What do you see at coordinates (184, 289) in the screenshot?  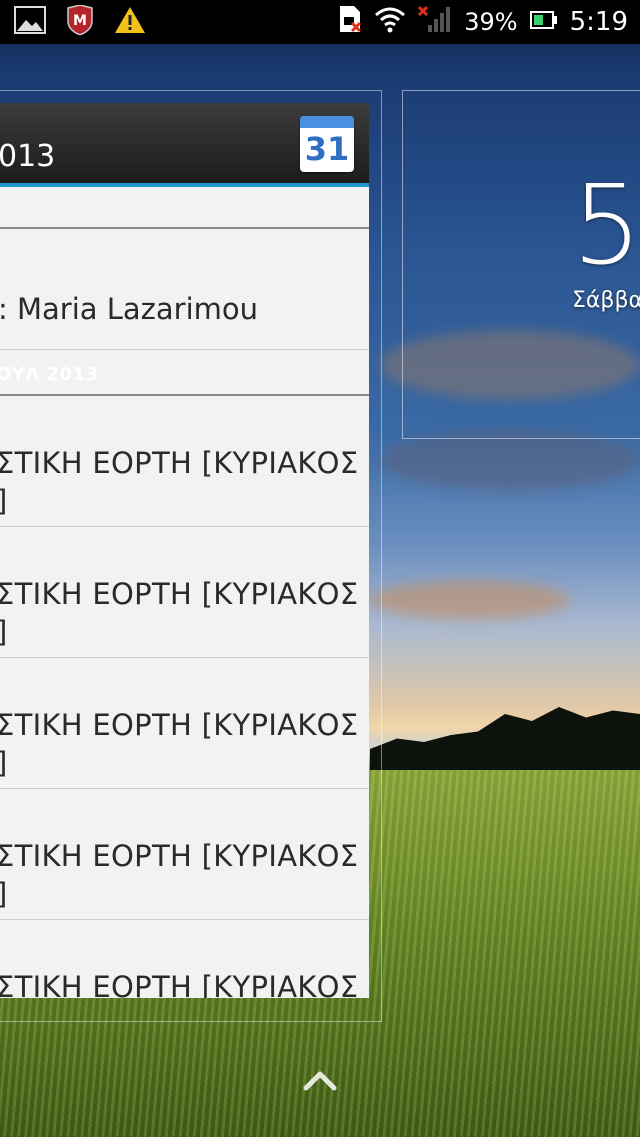 I see `event-item: : Maria Lazarimou` at bounding box center [184, 289].